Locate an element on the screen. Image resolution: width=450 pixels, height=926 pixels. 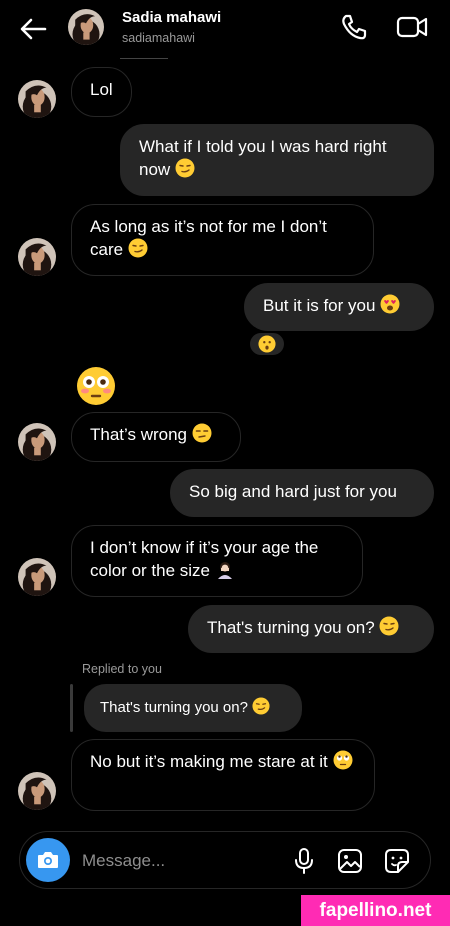
incoming-message: Lol is located at coordinates (101, 92).